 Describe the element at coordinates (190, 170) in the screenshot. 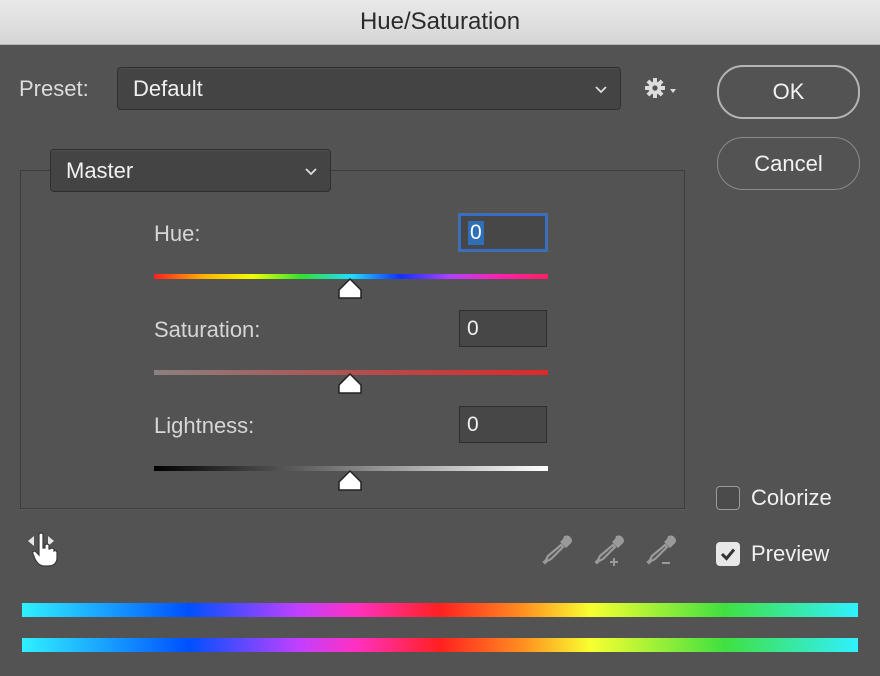

I see `channel-dropdown: Master` at that location.